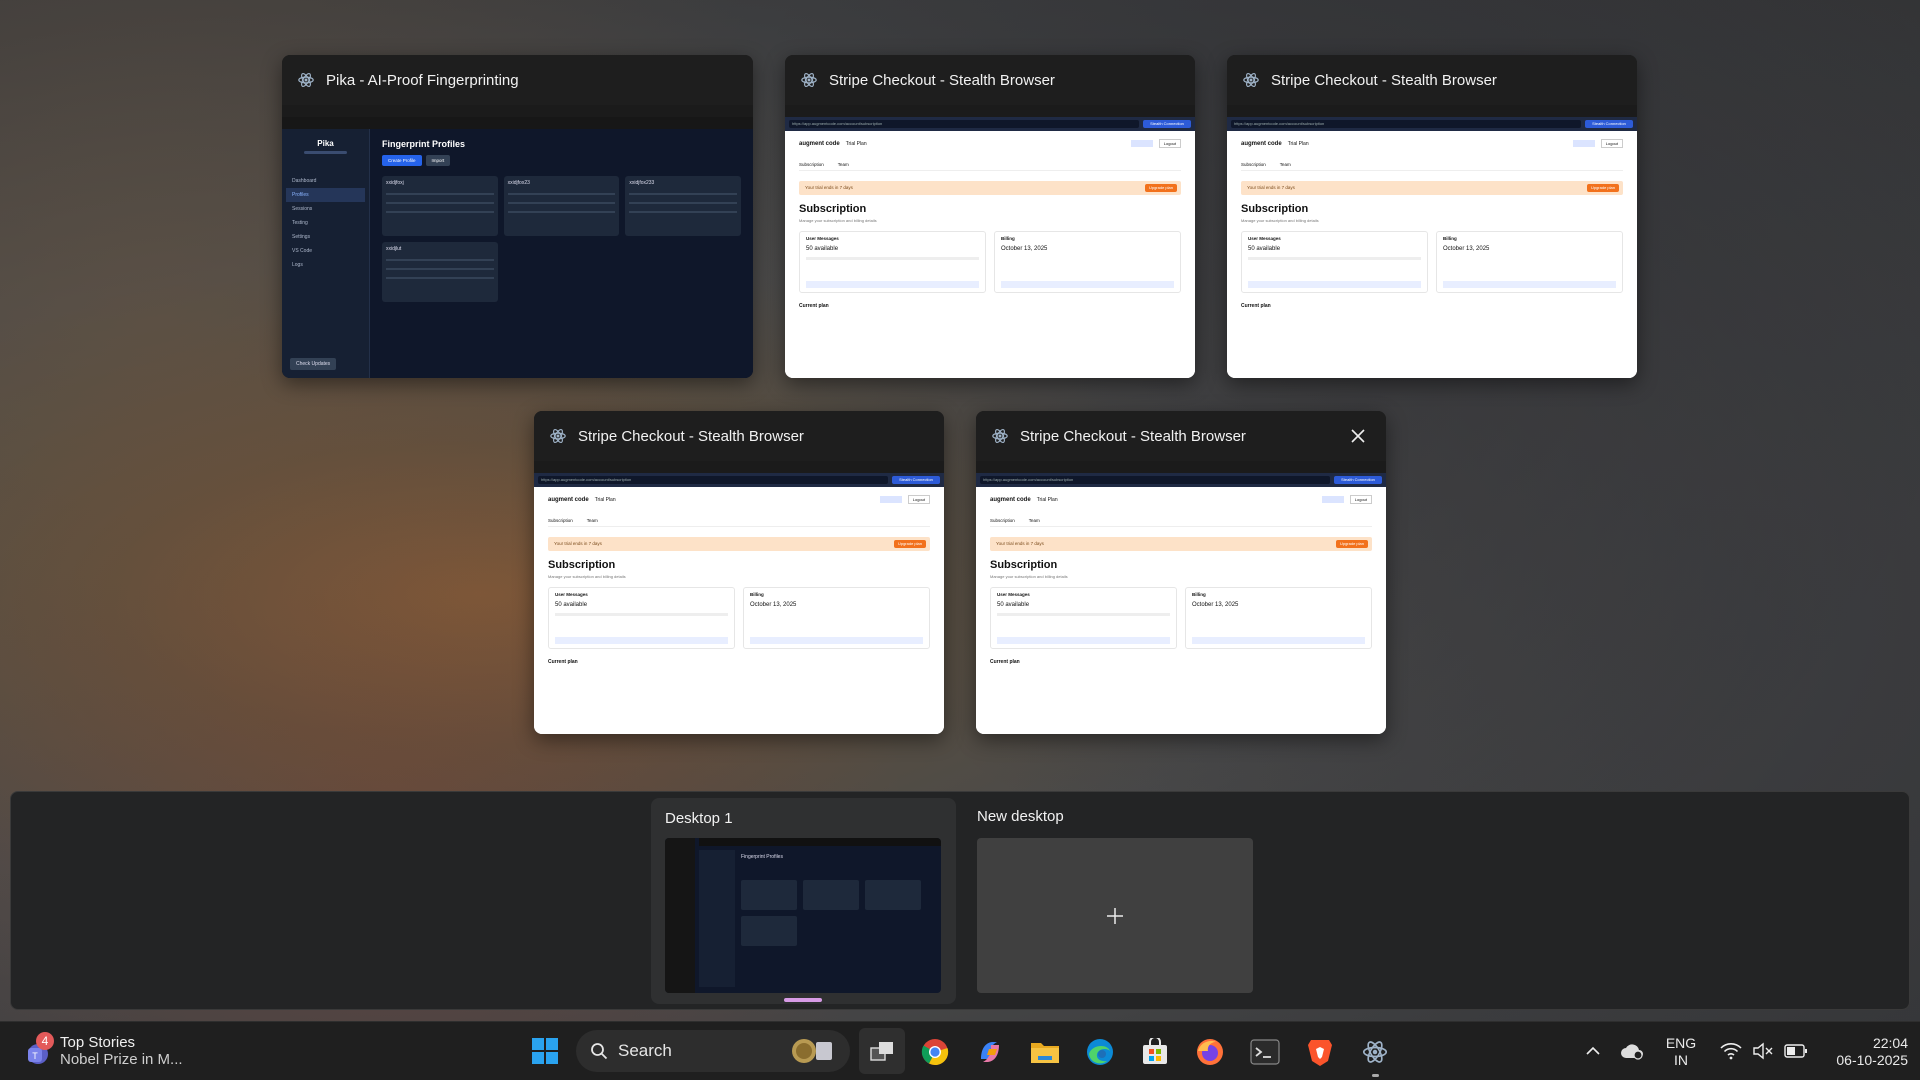  I want to click on battery-icon, so click(1795, 1051).